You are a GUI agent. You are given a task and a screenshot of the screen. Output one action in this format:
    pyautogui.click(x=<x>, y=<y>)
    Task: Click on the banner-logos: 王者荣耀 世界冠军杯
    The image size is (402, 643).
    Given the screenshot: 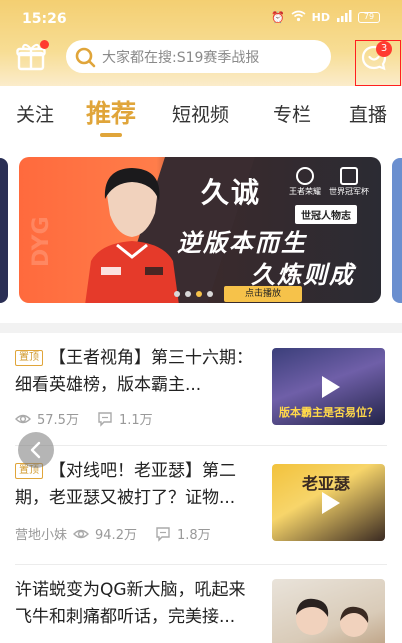 What is the action you would take?
    pyautogui.click(x=329, y=182)
    